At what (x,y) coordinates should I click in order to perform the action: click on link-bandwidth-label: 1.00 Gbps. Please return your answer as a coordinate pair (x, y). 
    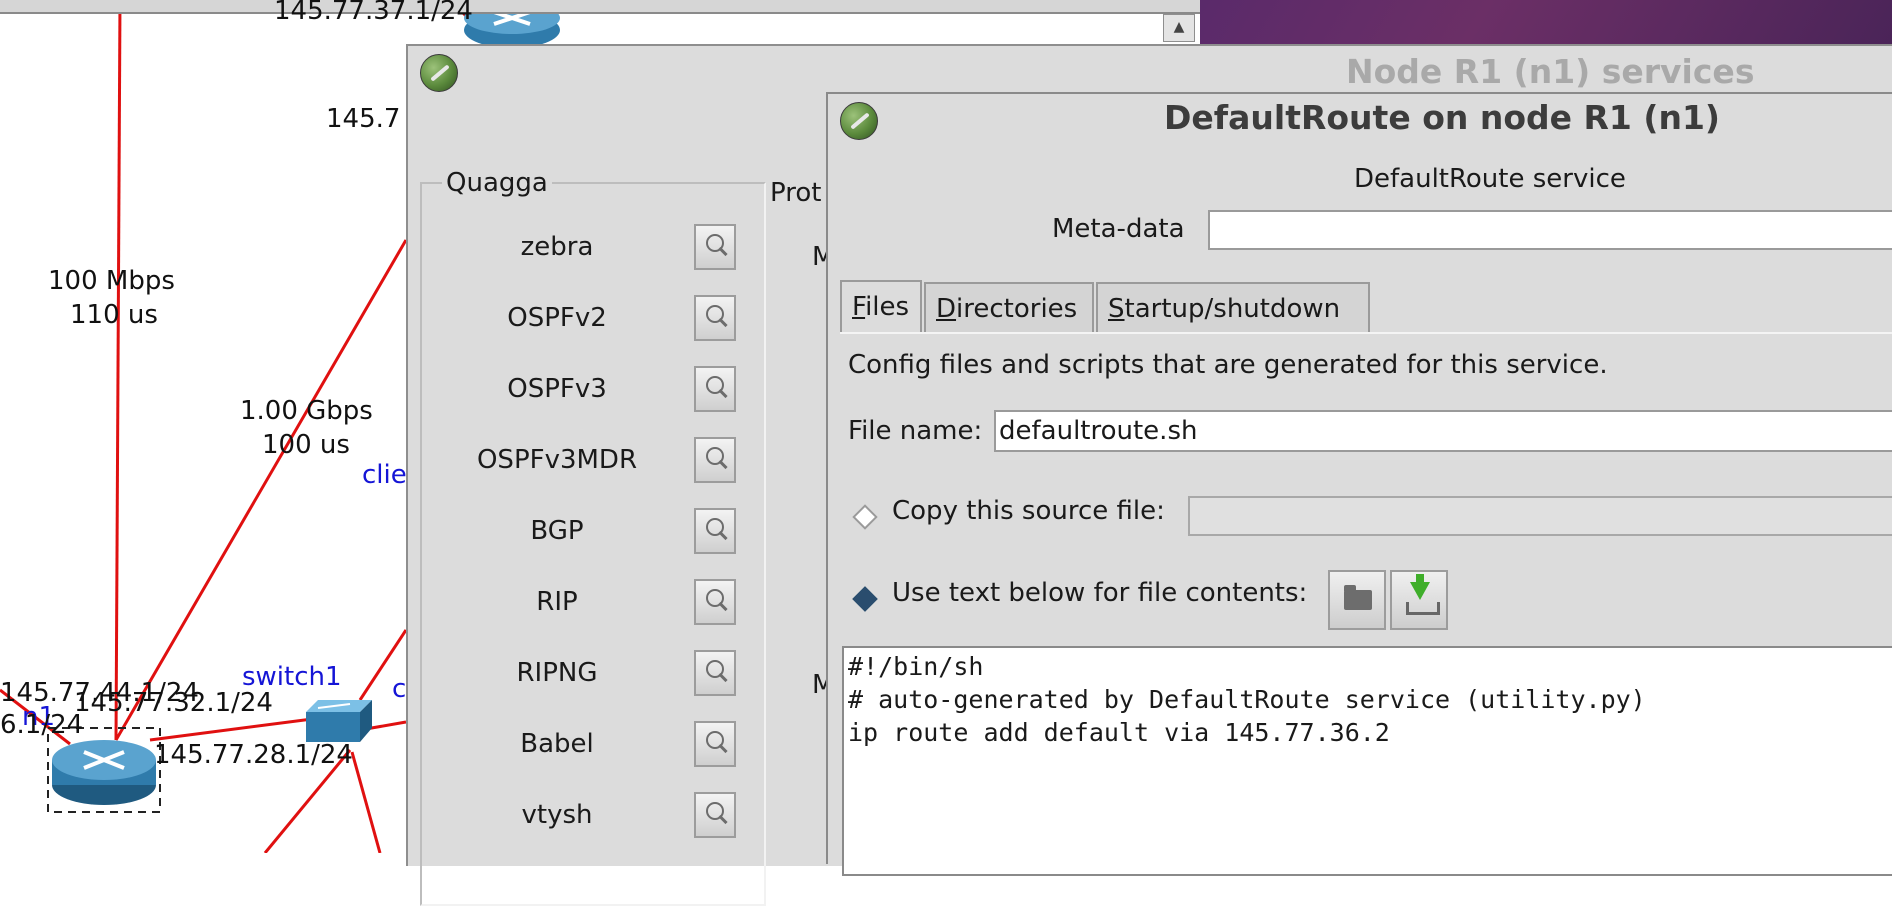
    Looking at the image, I should click on (306, 411).